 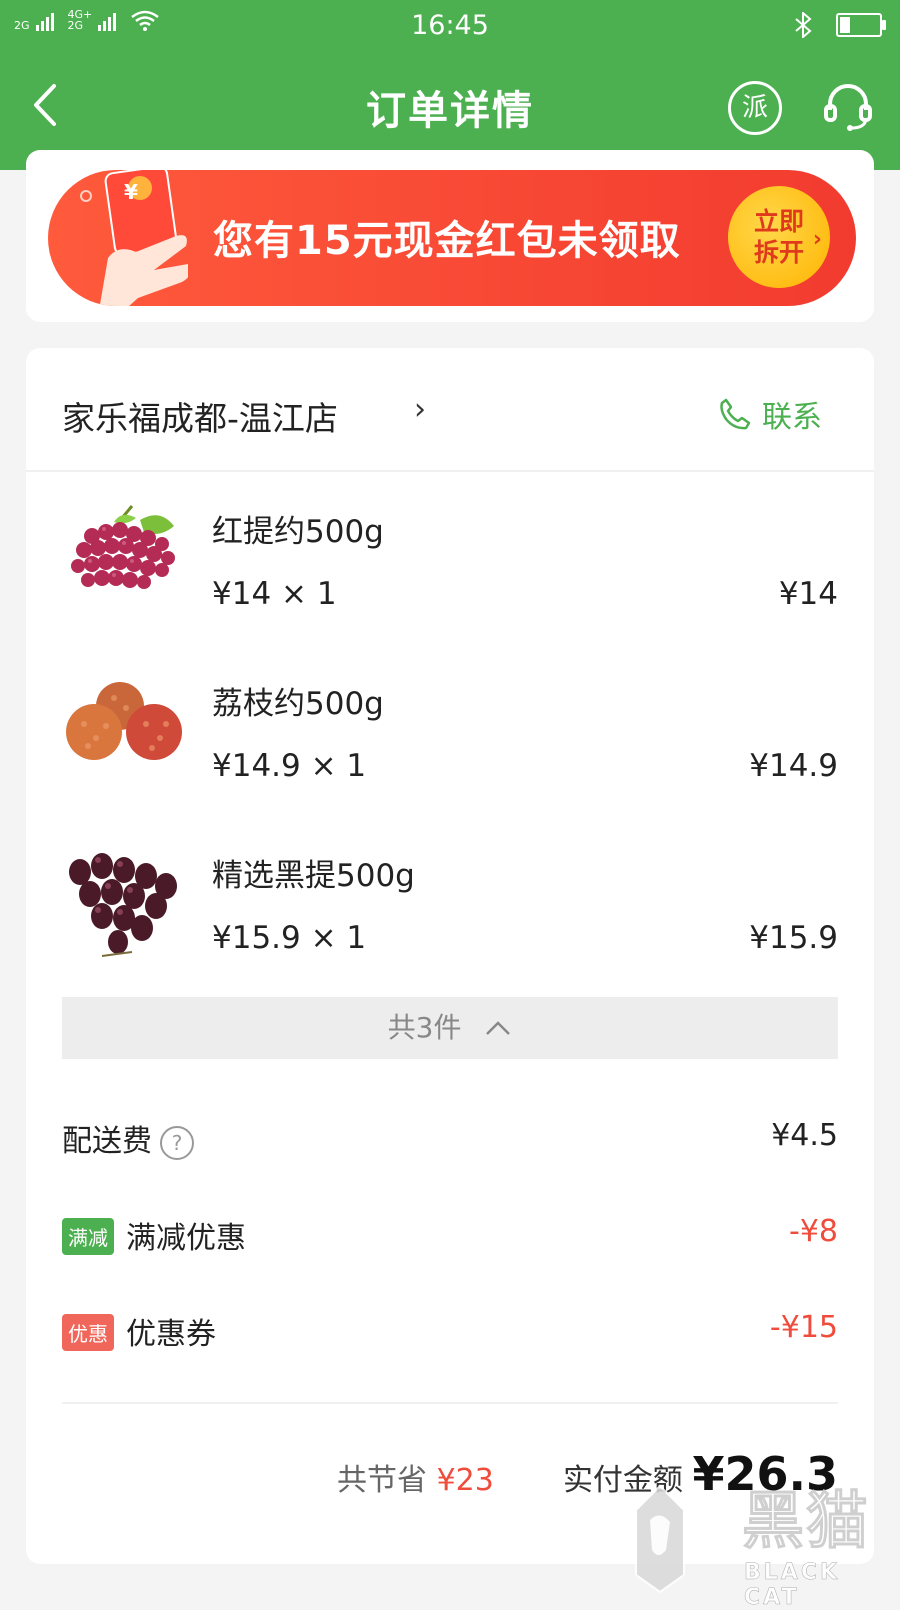 I want to click on item-unit-qty: ¥15.9 × 1, so click(x=289, y=938).